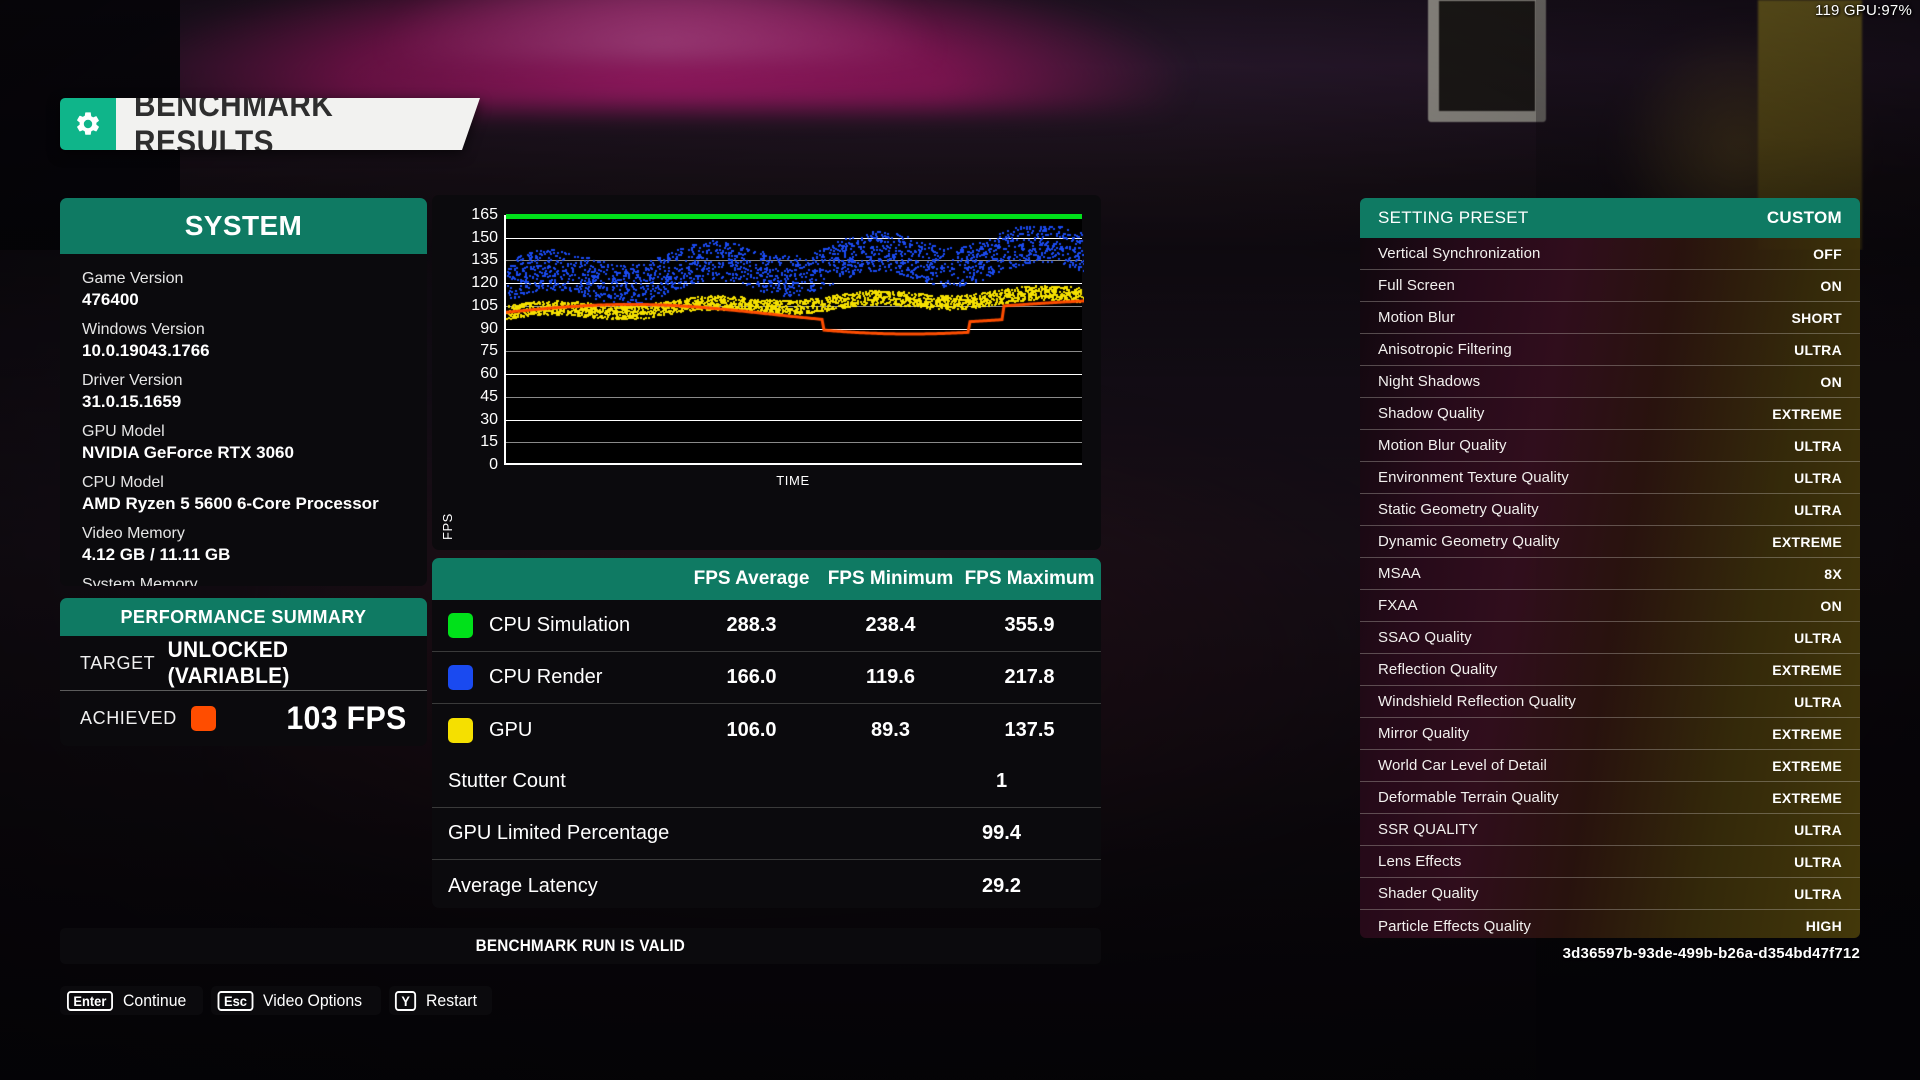 The height and width of the screenshot is (1080, 1920). I want to click on setting-label: World Car Level of Detail, so click(1462, 765).